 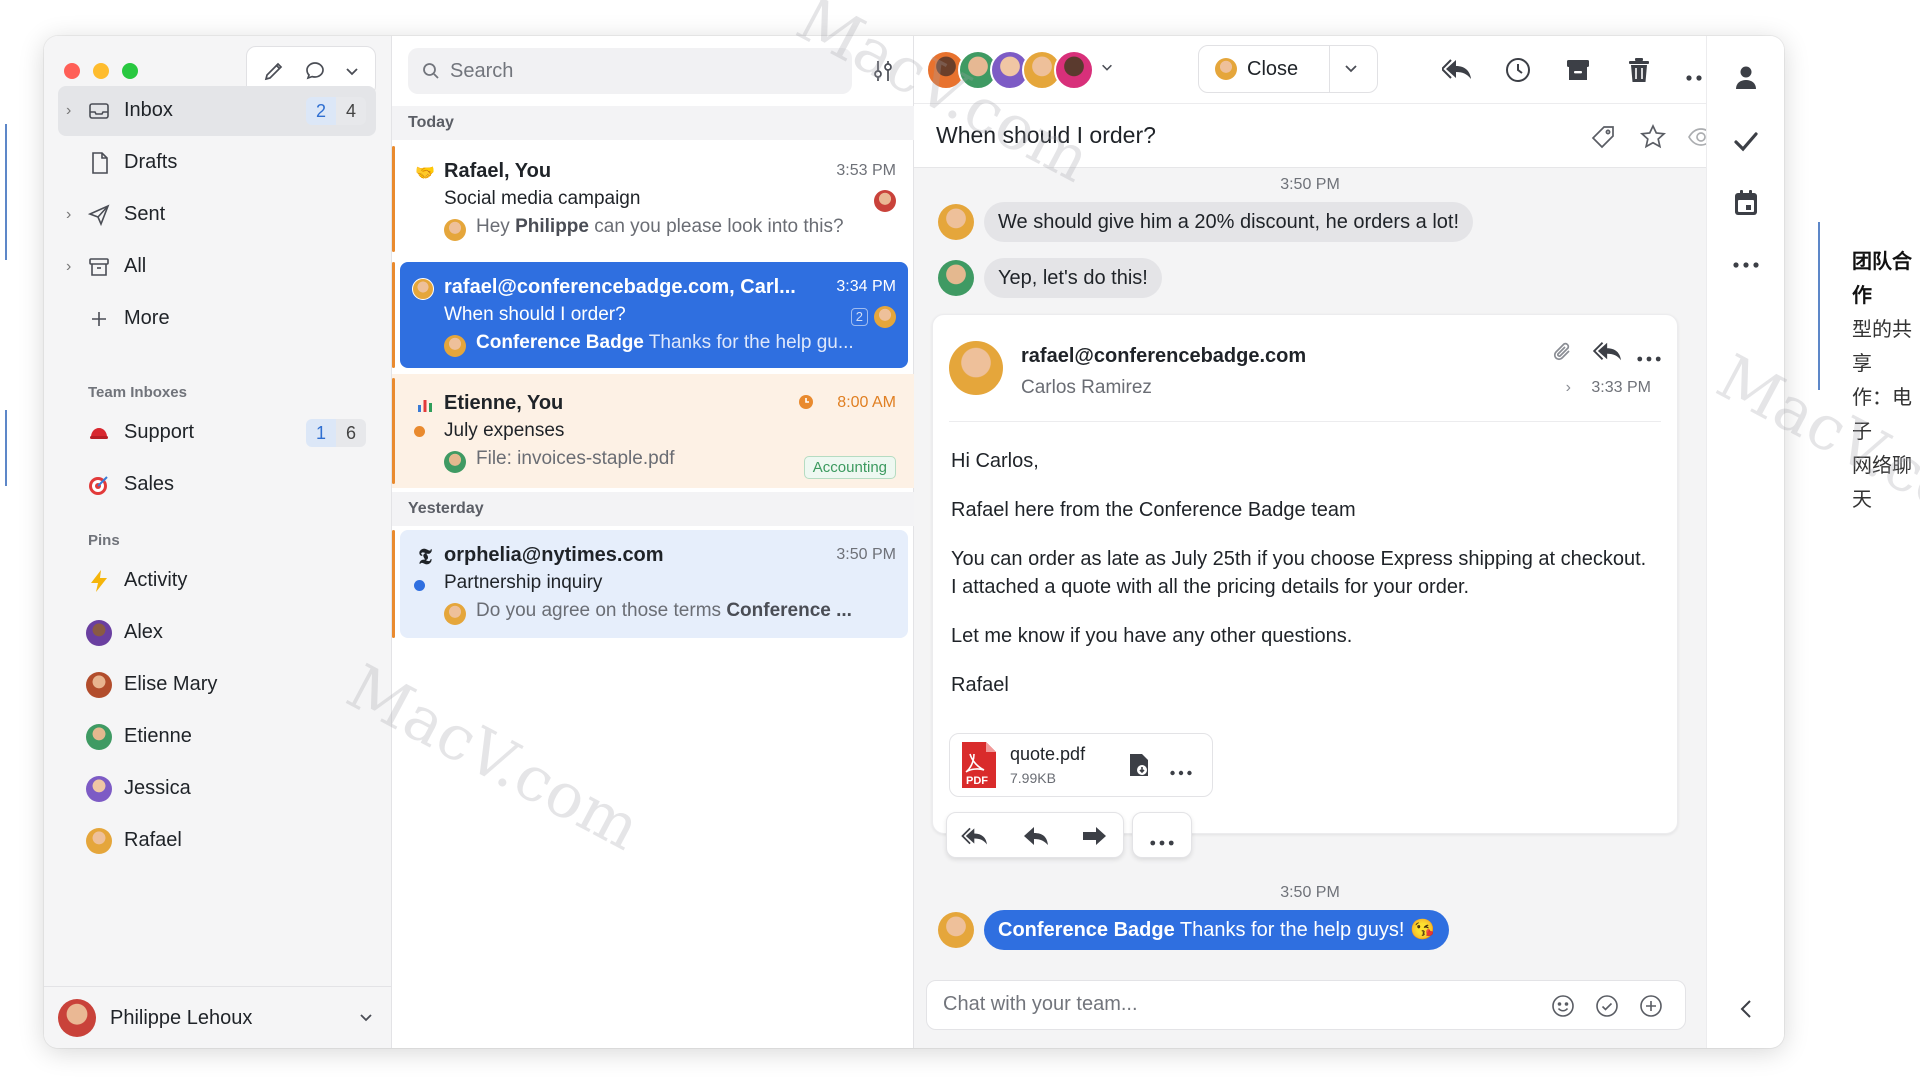 I want to click on handshake-icon: 🤝, so click(x=425, y=173).